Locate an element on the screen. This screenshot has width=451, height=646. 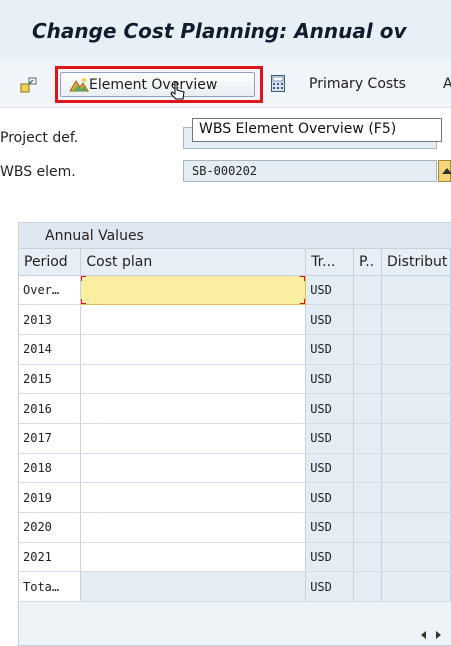
table-row: 2013 USD is located at coordinates (235, 319).